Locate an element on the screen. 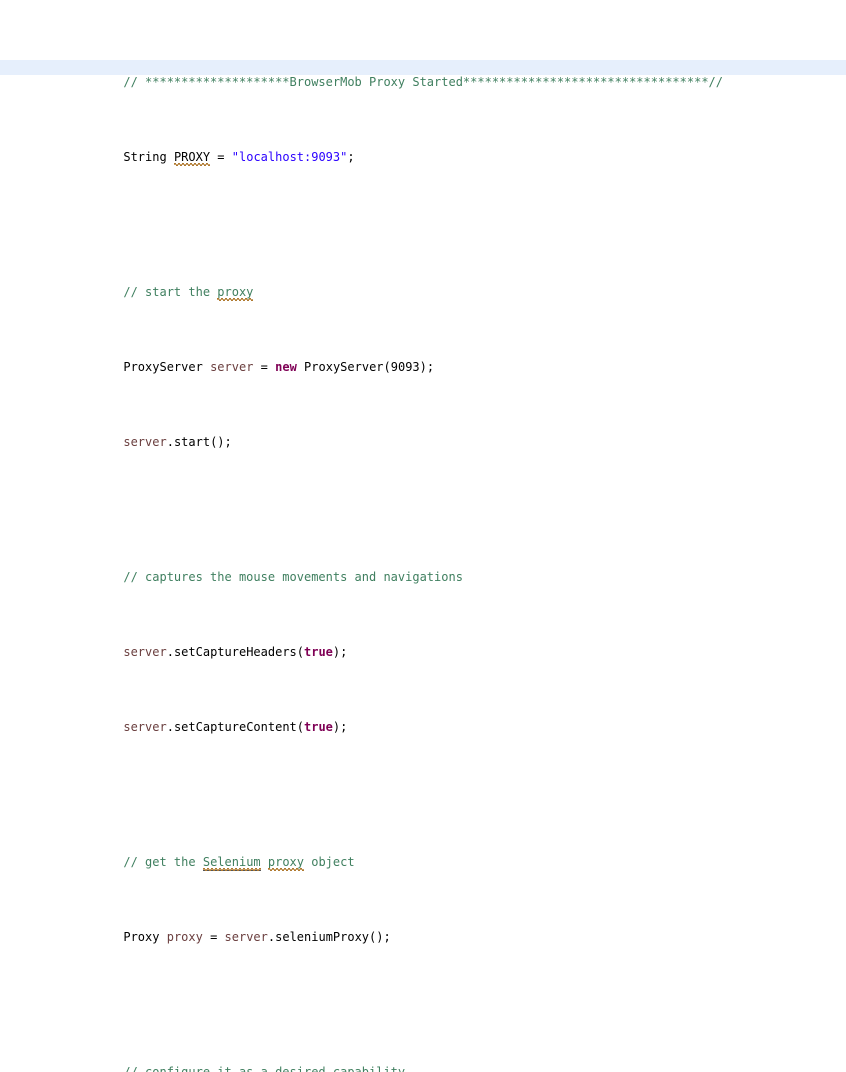 Image resolution: width=846 pixels, height=1072 pixels. type-token-proxy: Proxy is located at coordinates (141, 937).